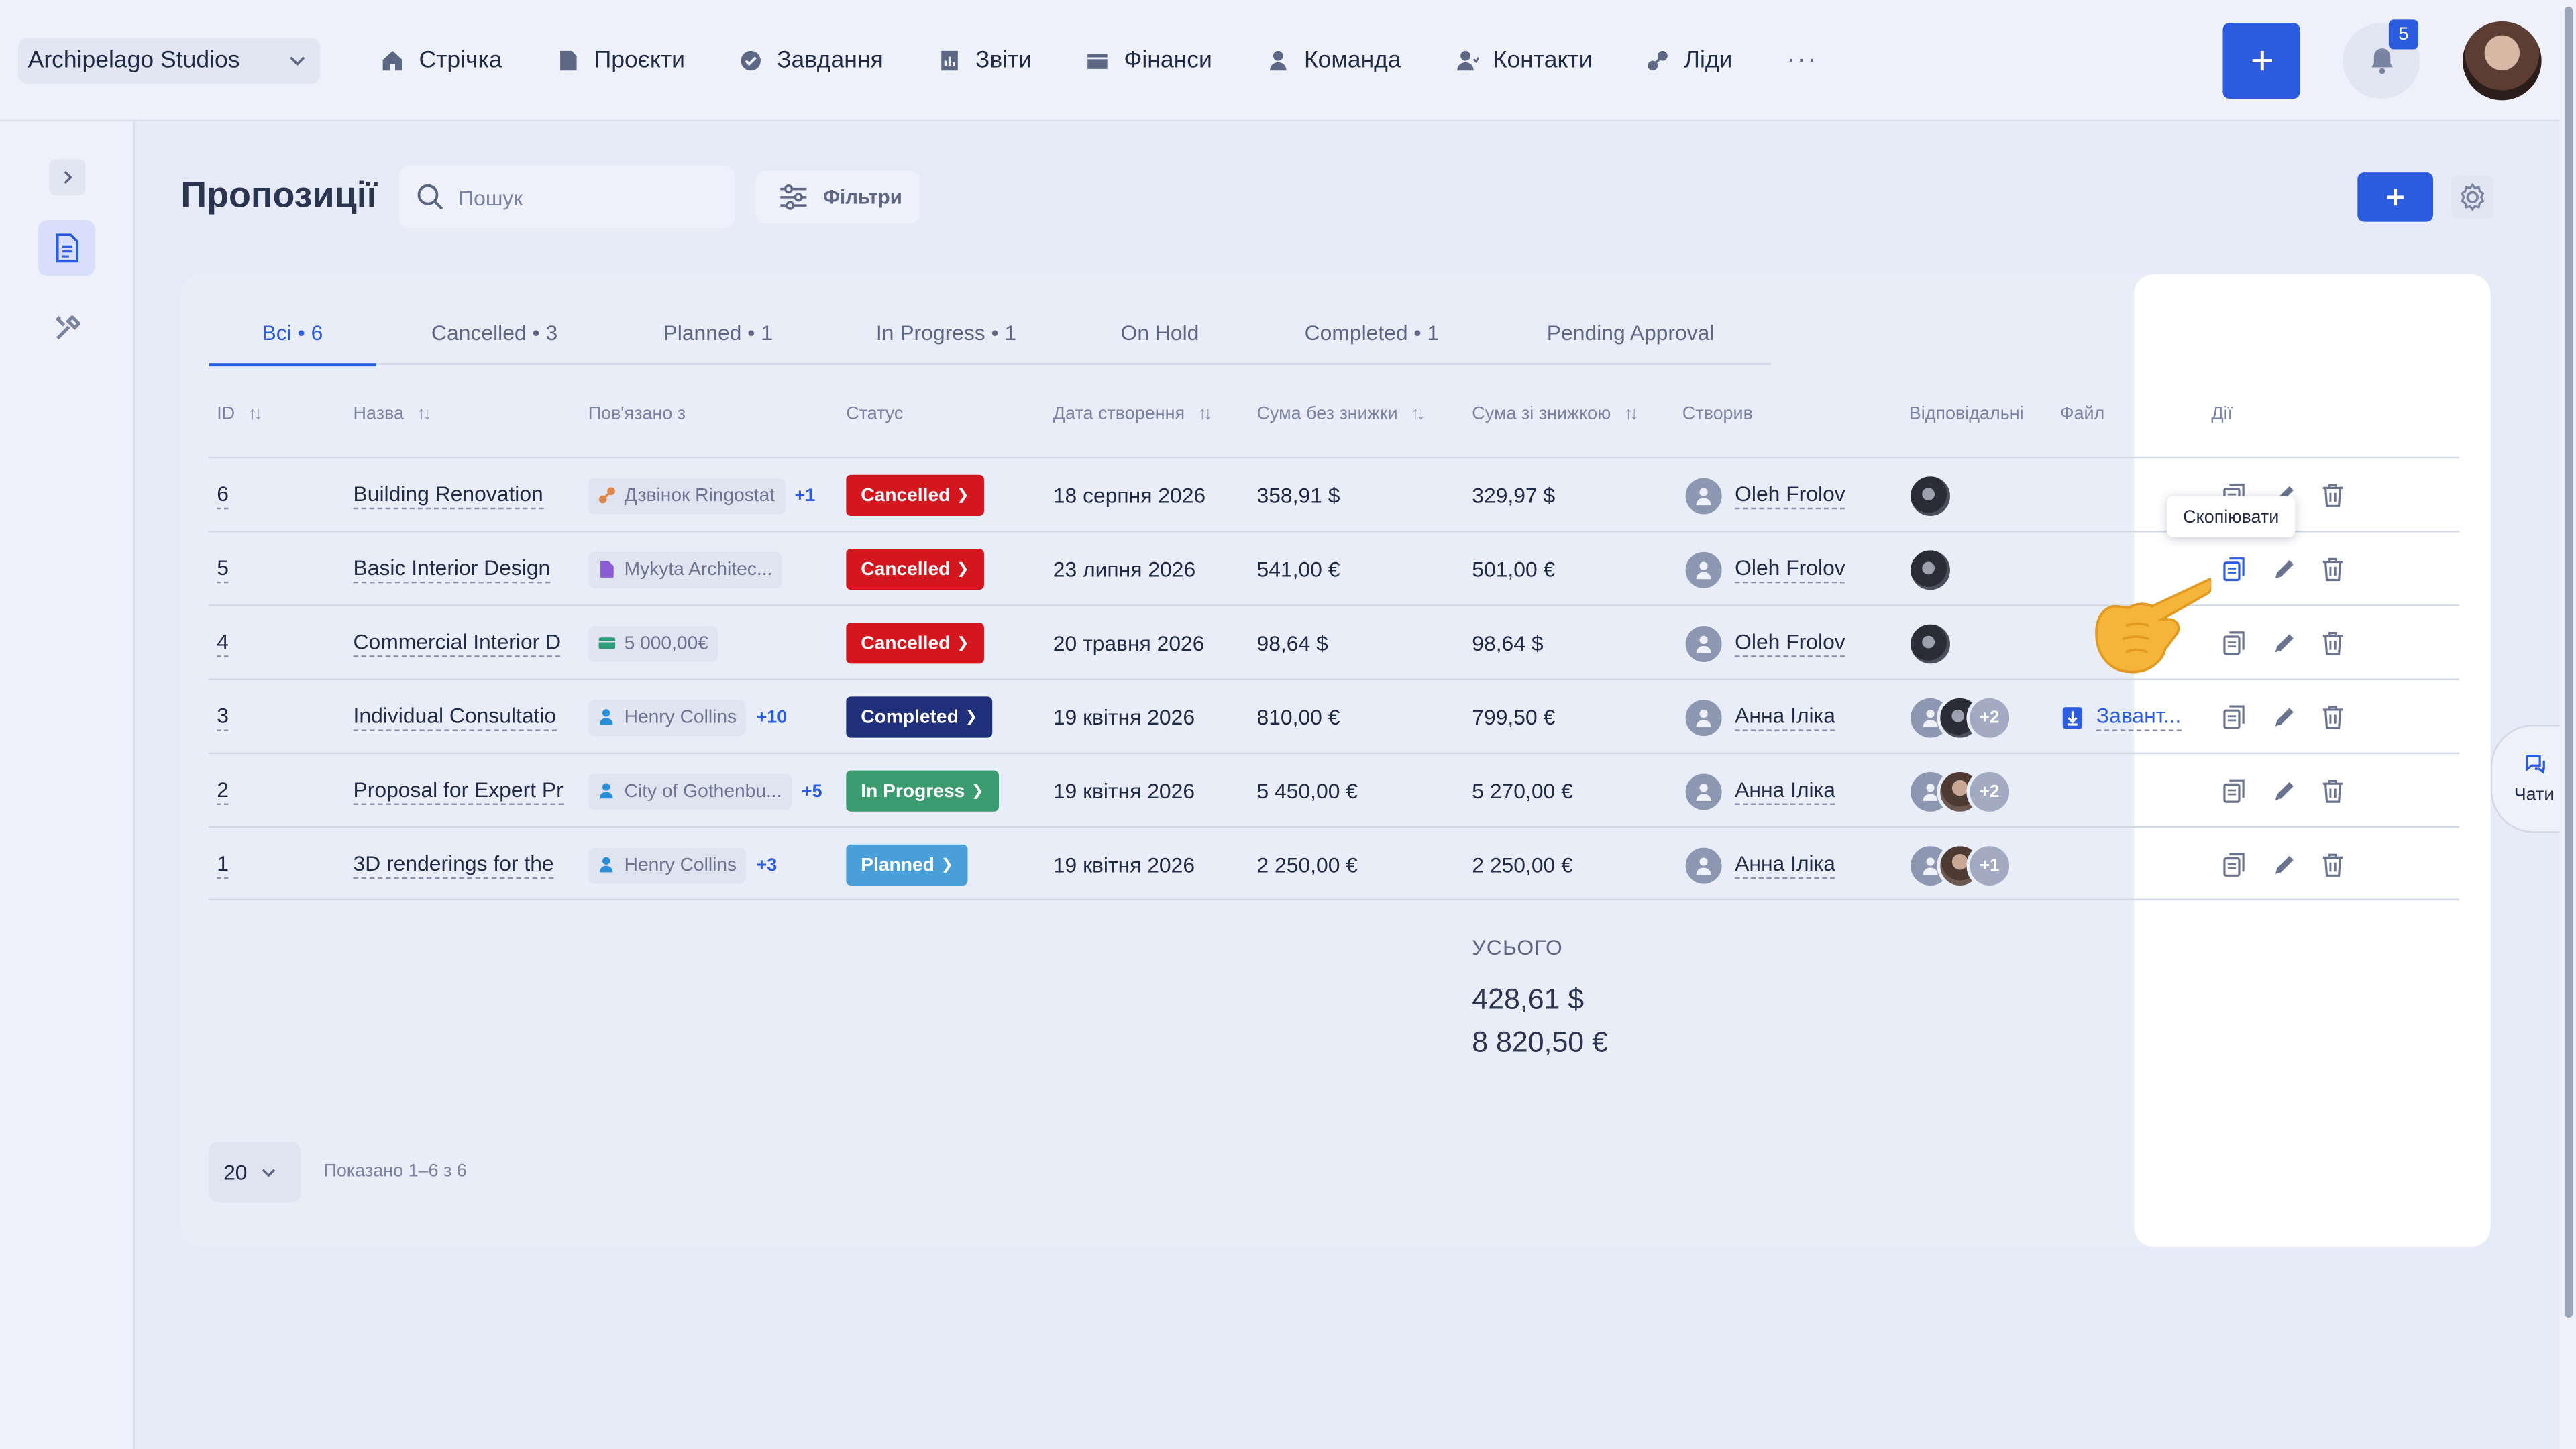 The height and width of the screenshot is (1449, 2576). What do you see at coordinates (67, 248) in the screenshot?
I see `rail-proposals-button` at bounding box center [67, 248].